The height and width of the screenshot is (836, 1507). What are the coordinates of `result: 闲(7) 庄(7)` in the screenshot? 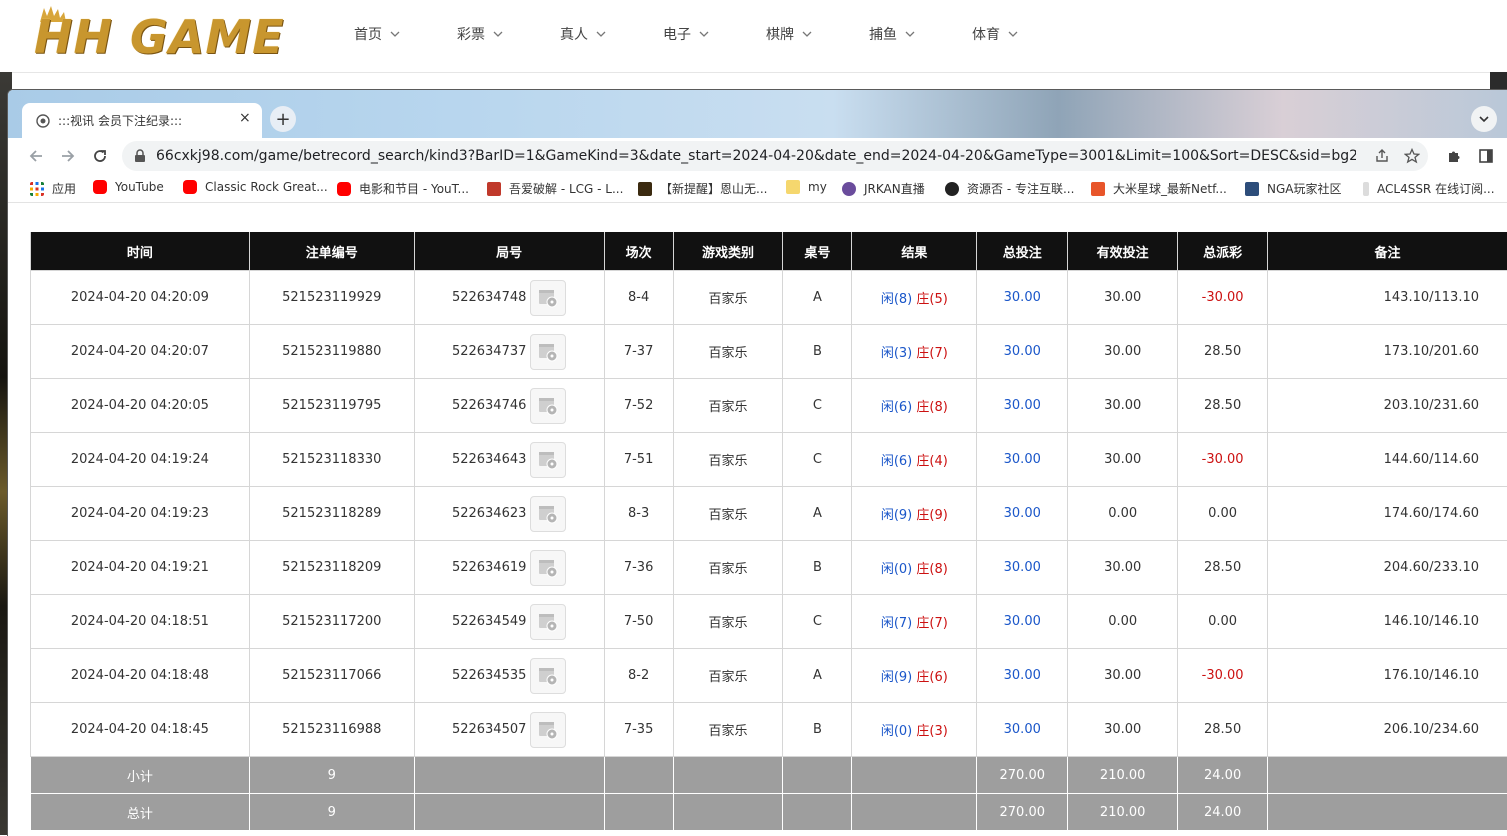 It's located at (914, 622).